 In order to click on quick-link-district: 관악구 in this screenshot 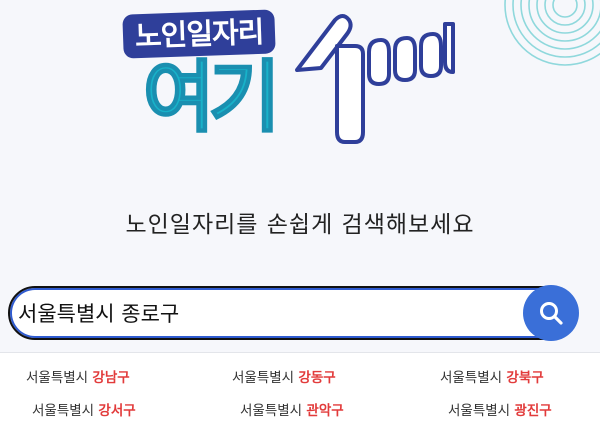, I will do `click(325, 411)`.